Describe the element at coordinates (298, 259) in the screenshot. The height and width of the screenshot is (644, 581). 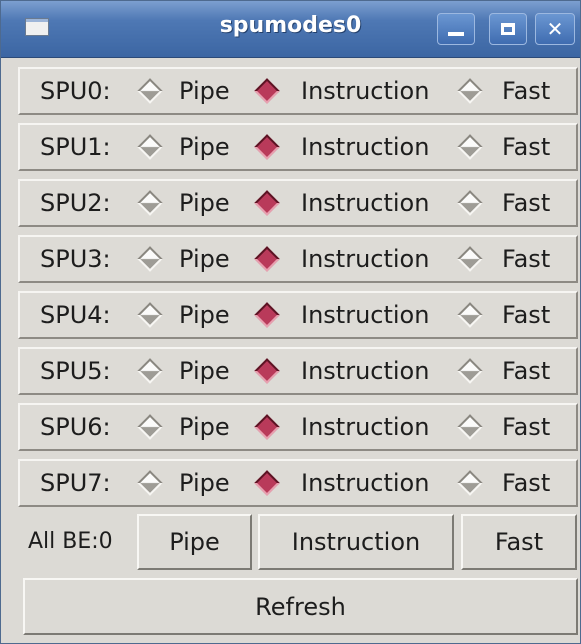
I see `spu-row: SPU3: Pipe Instruction Fast` at that location.